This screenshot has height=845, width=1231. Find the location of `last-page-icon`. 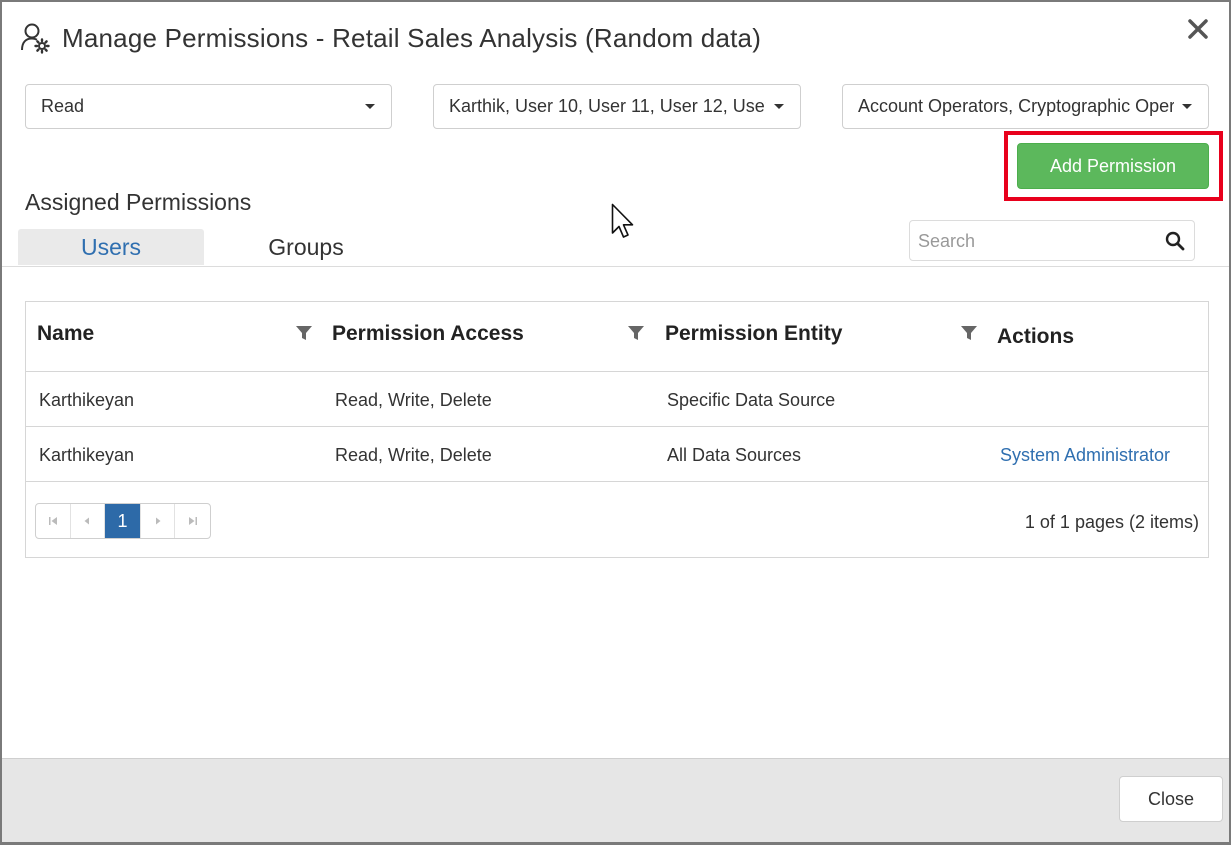

last-page-icon is located at coordinates (192, 521).